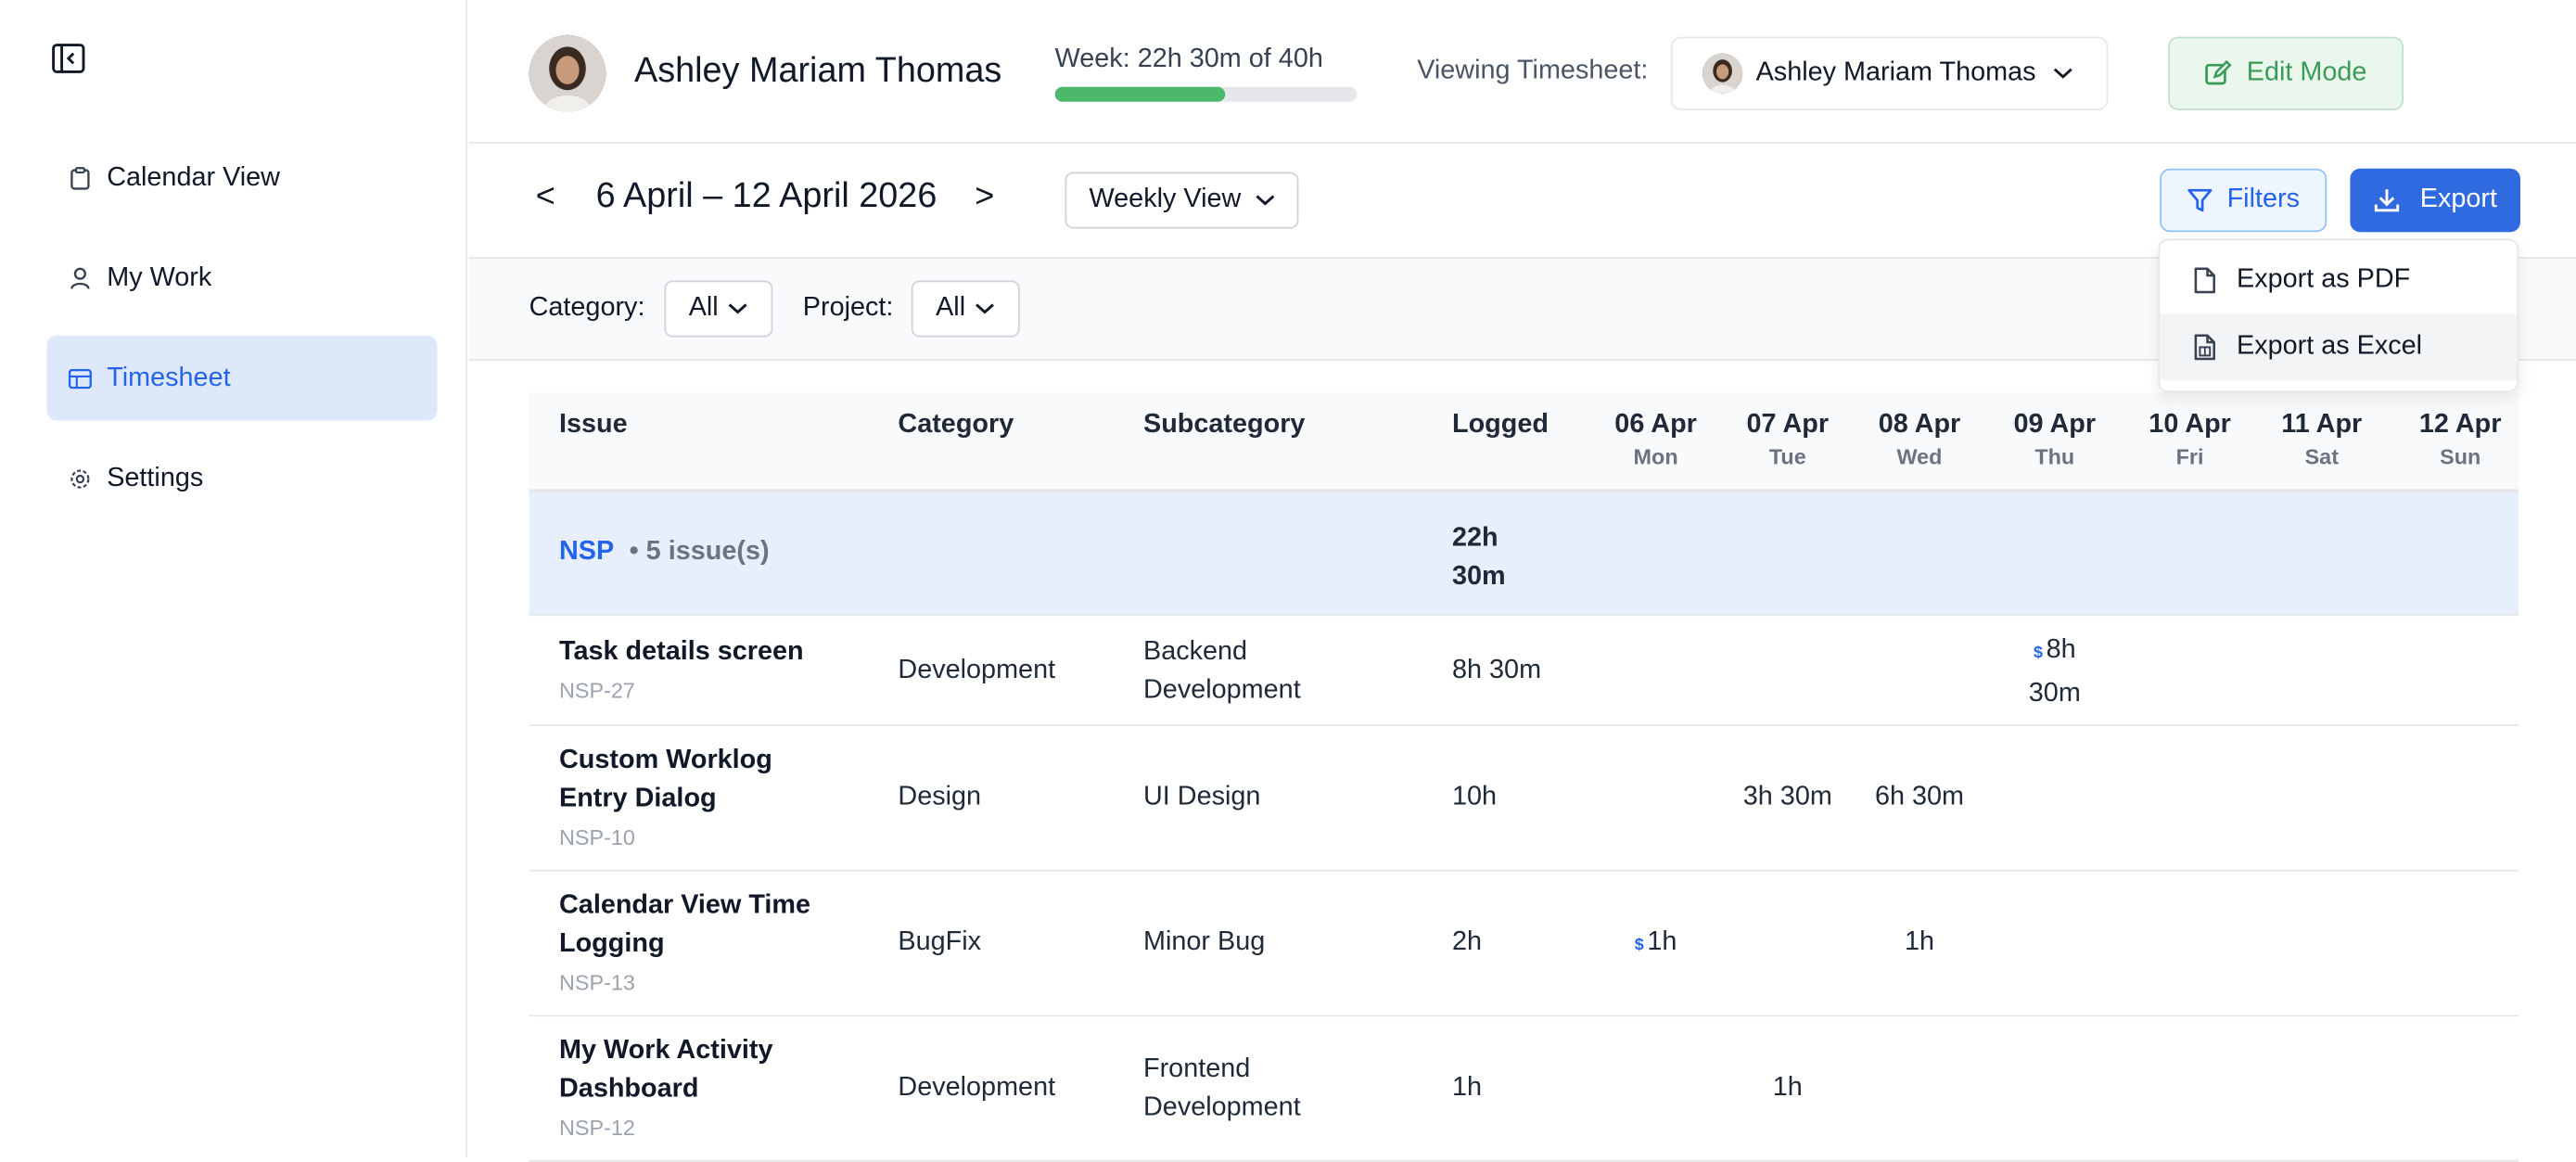  What do you see at coordinates (1533, 71) in the screenshot?
I see `viewing-timesheet-label: Viewing Timesheet:` at bounding box center [1533, 71].